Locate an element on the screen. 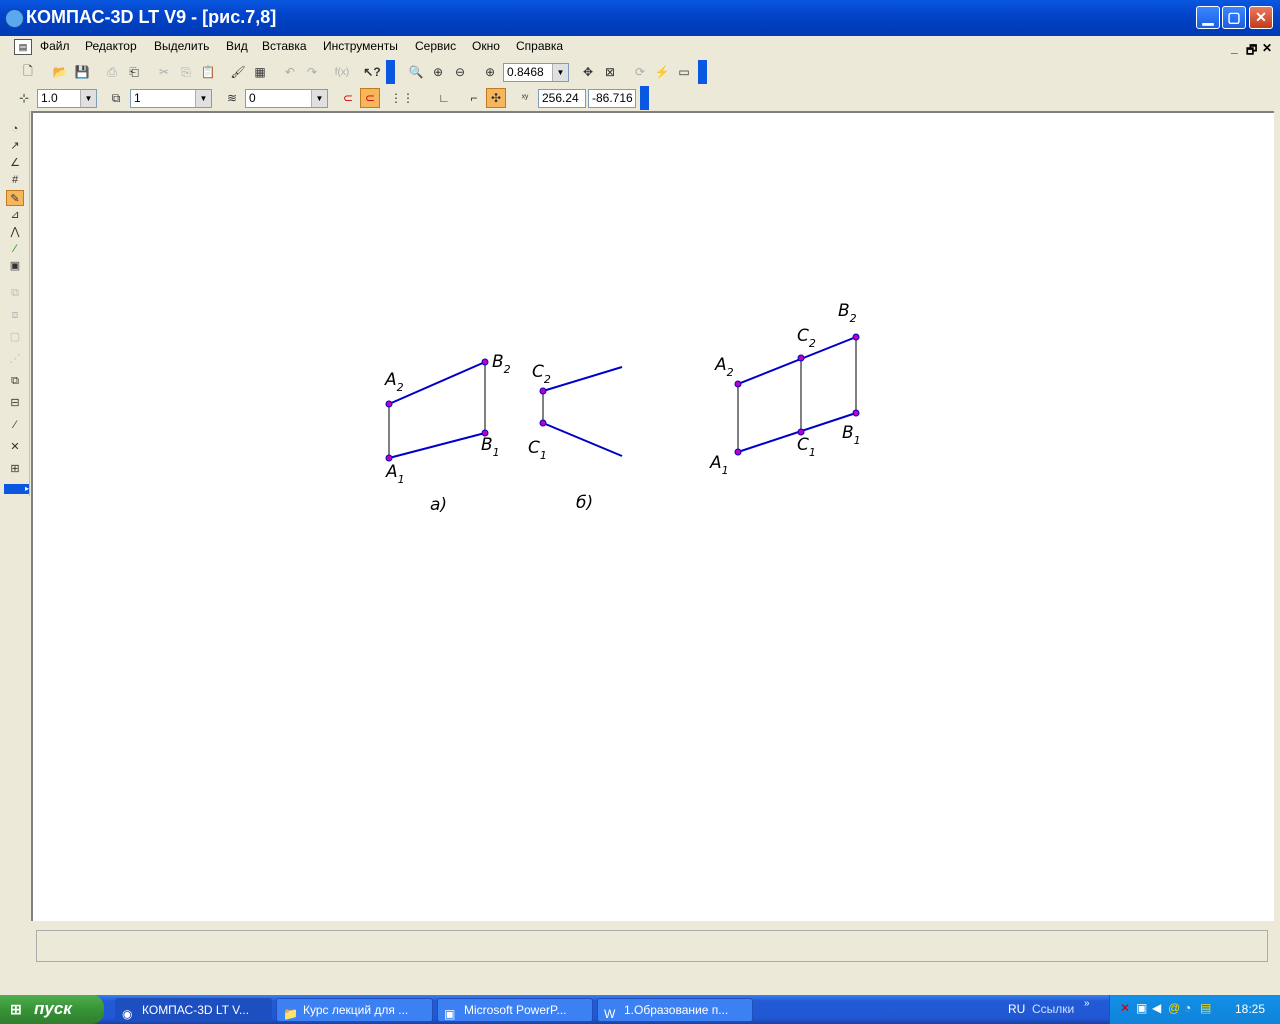 The width and height of the screenshot is (1280, 1024). status-message-field is located at coordinates (652, 946).